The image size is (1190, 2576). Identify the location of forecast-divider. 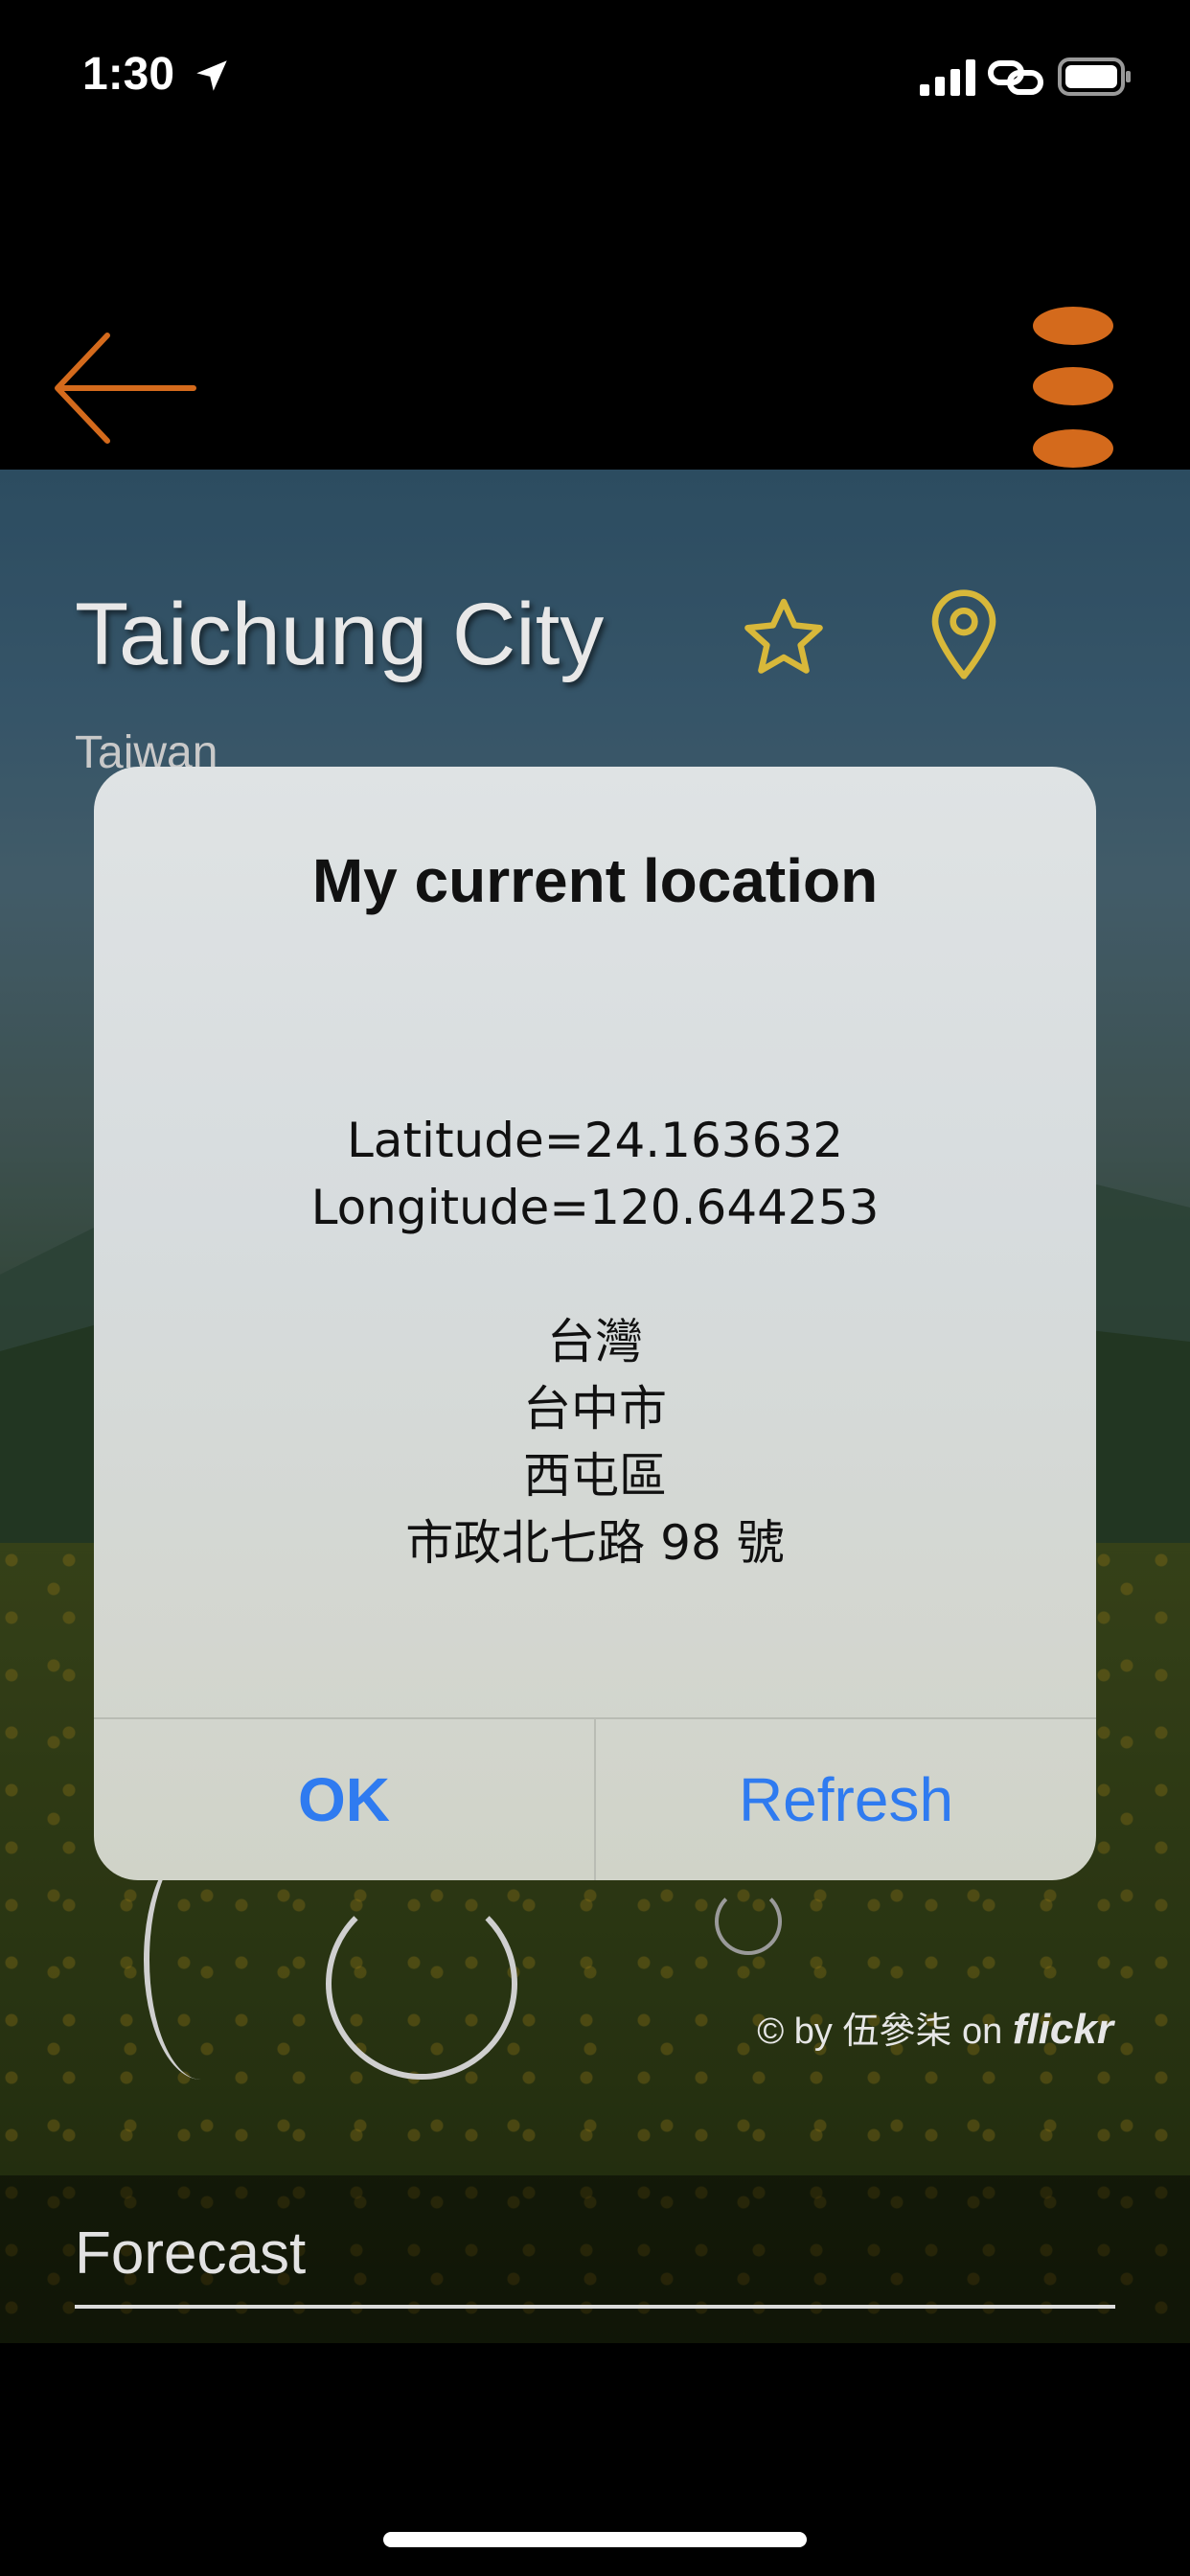
(595, 2307).